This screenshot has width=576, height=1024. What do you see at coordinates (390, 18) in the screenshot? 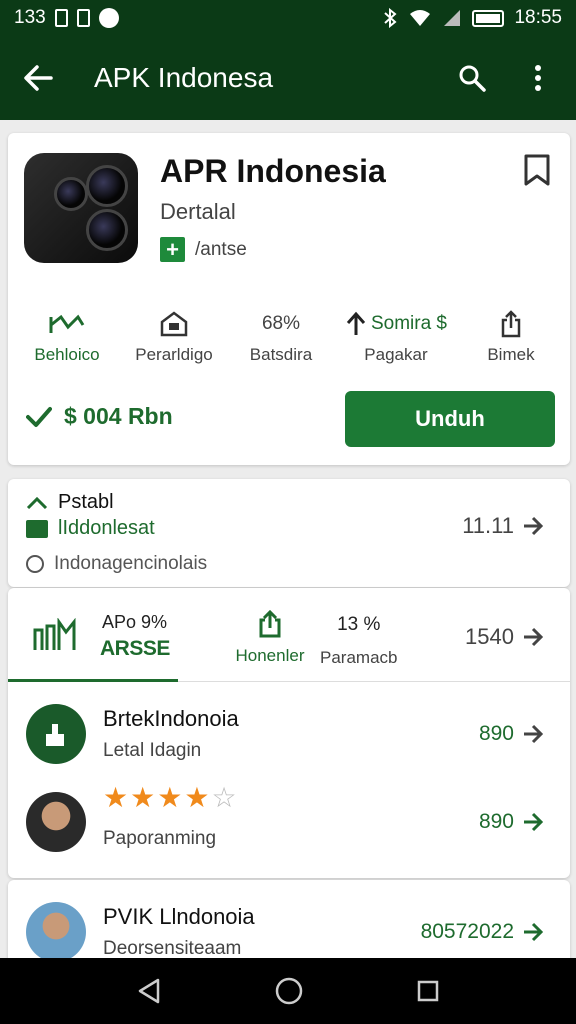
I see `bluetooth-icon` at bounding box center [390, 18].